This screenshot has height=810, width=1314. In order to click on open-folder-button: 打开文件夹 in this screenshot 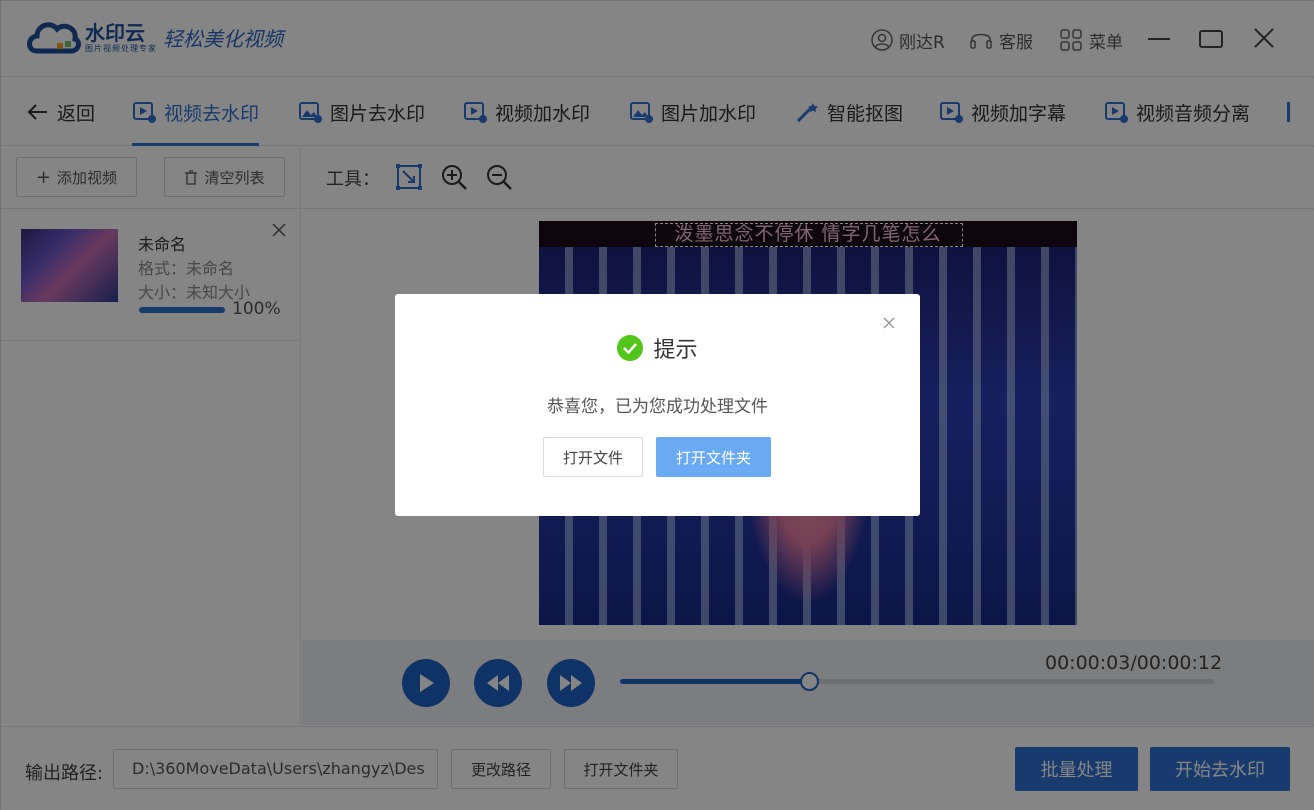, I will do `click(713, 457)`.